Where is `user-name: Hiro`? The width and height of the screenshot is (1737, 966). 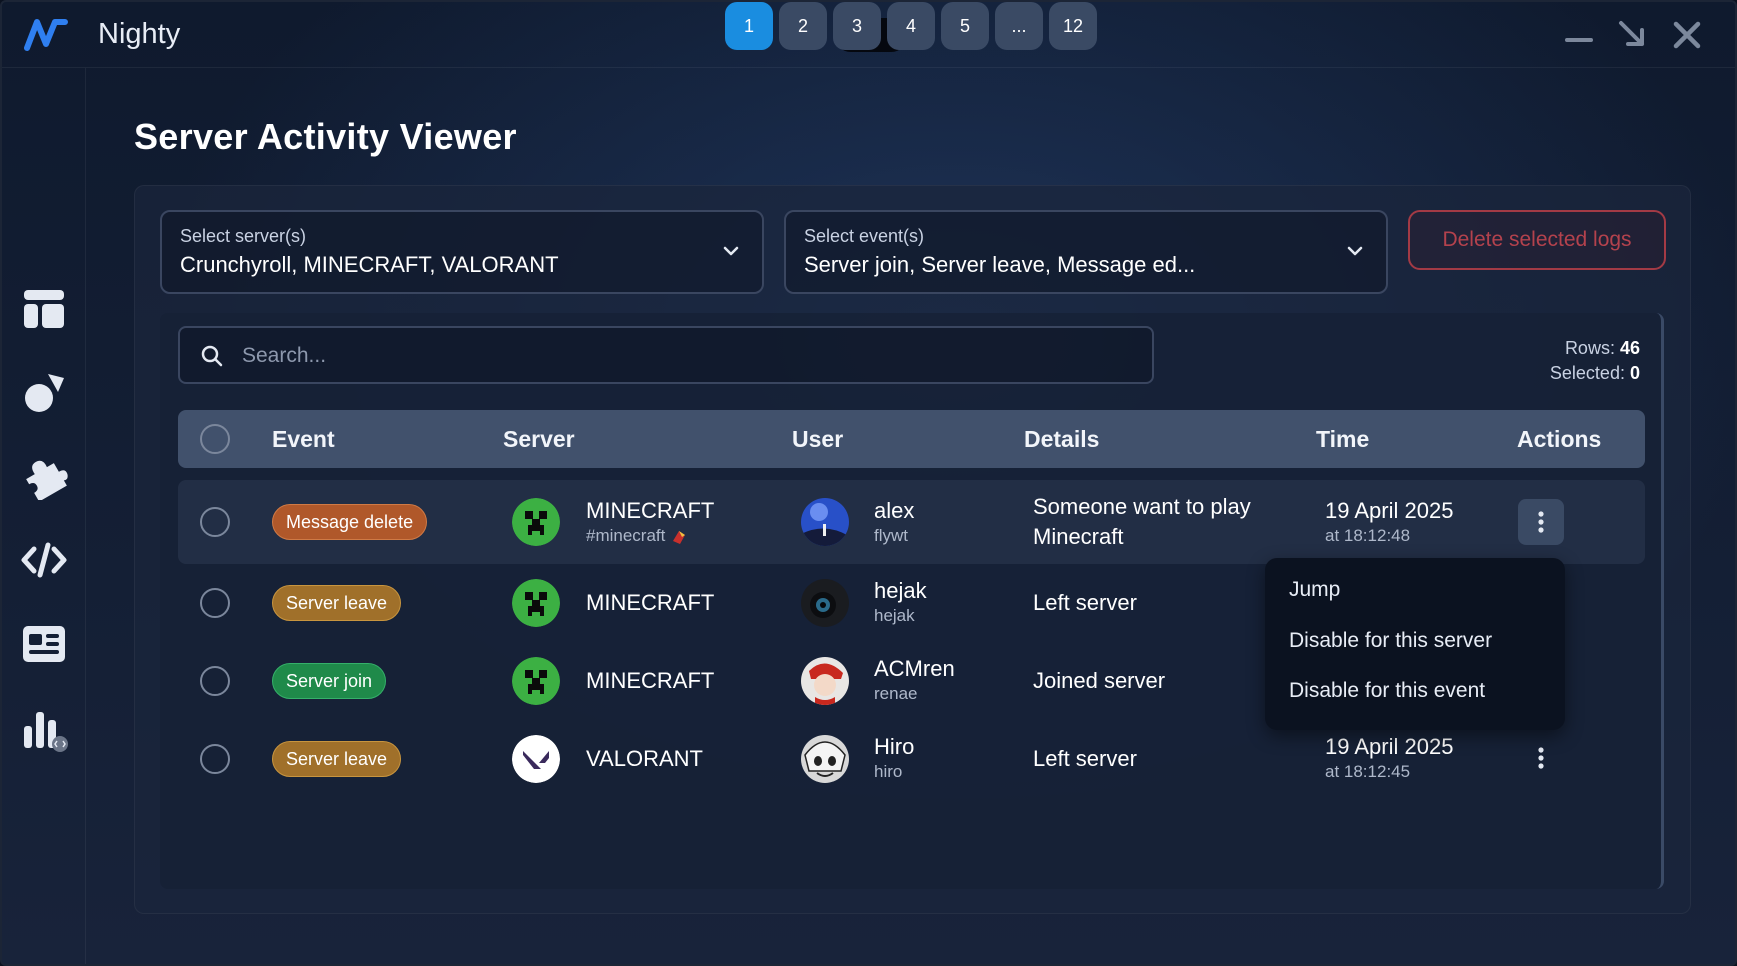
user-name: Hiro is located at coordinates (894, 746).